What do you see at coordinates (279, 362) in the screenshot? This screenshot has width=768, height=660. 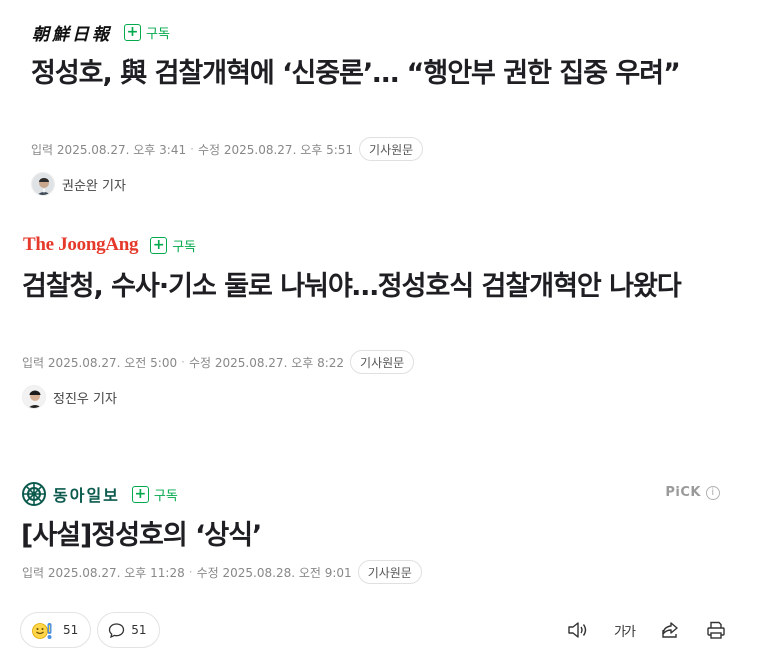 I see `edit-time: 2025.08.27. 오후 8:22` at bounding box center [279, 362].